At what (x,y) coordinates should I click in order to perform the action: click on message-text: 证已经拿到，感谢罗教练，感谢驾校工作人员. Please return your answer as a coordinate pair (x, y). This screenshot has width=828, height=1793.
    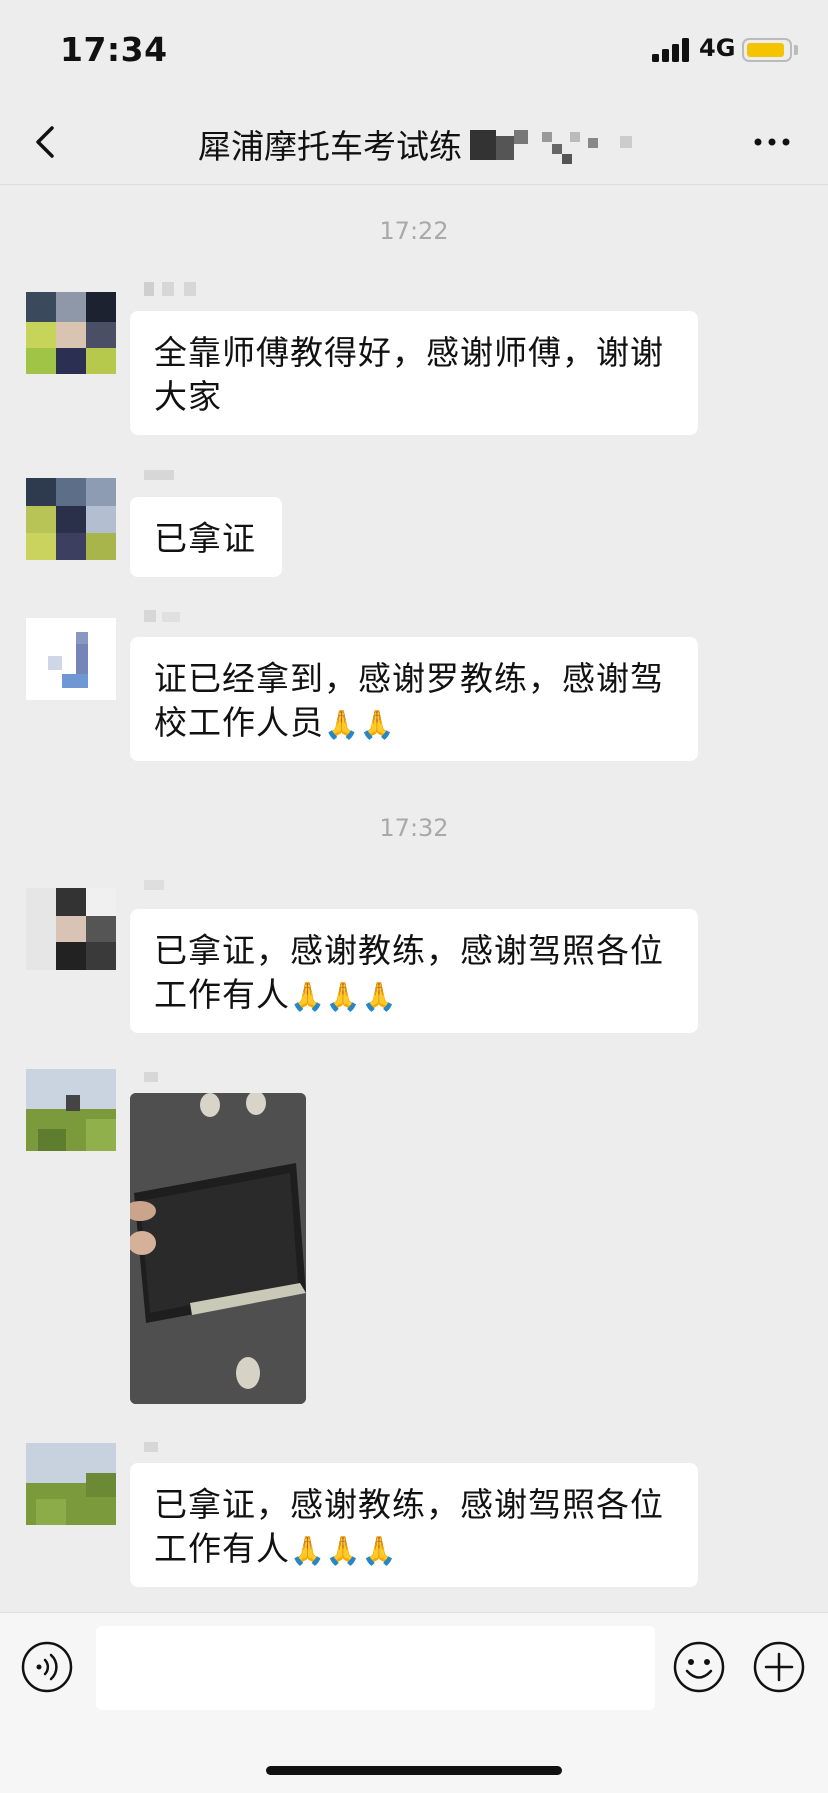
    Looking at the image, I should click on (409, 700).